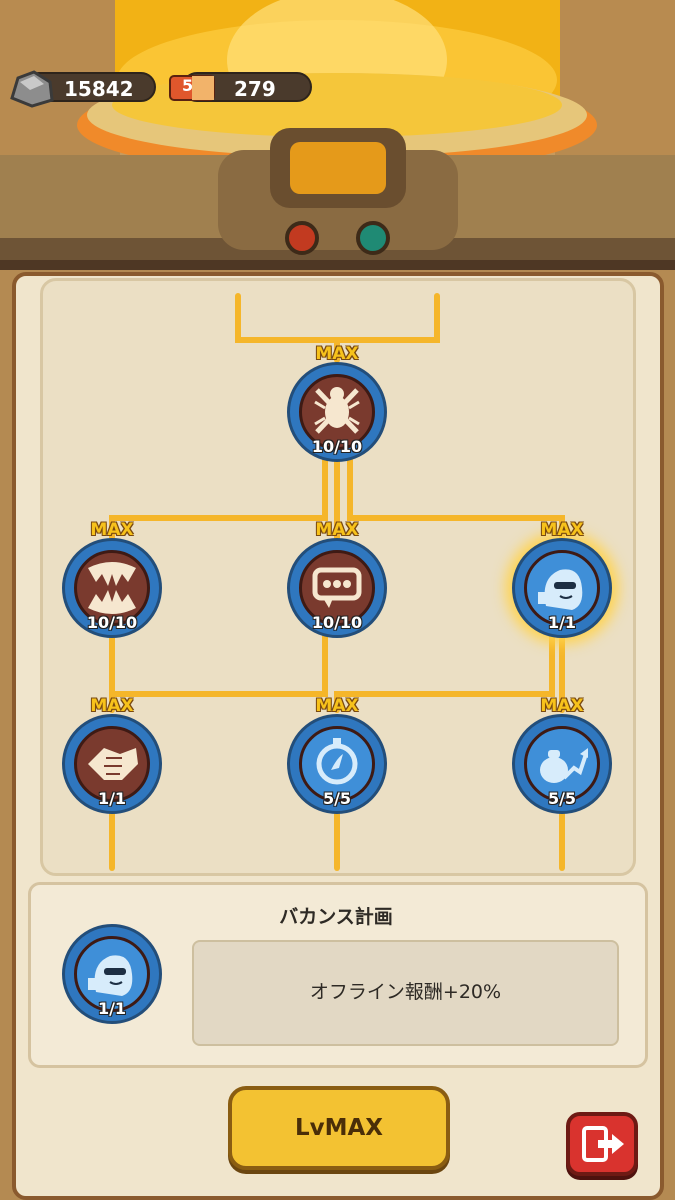 Image resolution: width=675 pixels, height=1200 pixels. What do you see at coordinates (337, 579) in the screenshot?
I see `skill-node-chat: MAX 10/10` at bounding box center [337, 579].